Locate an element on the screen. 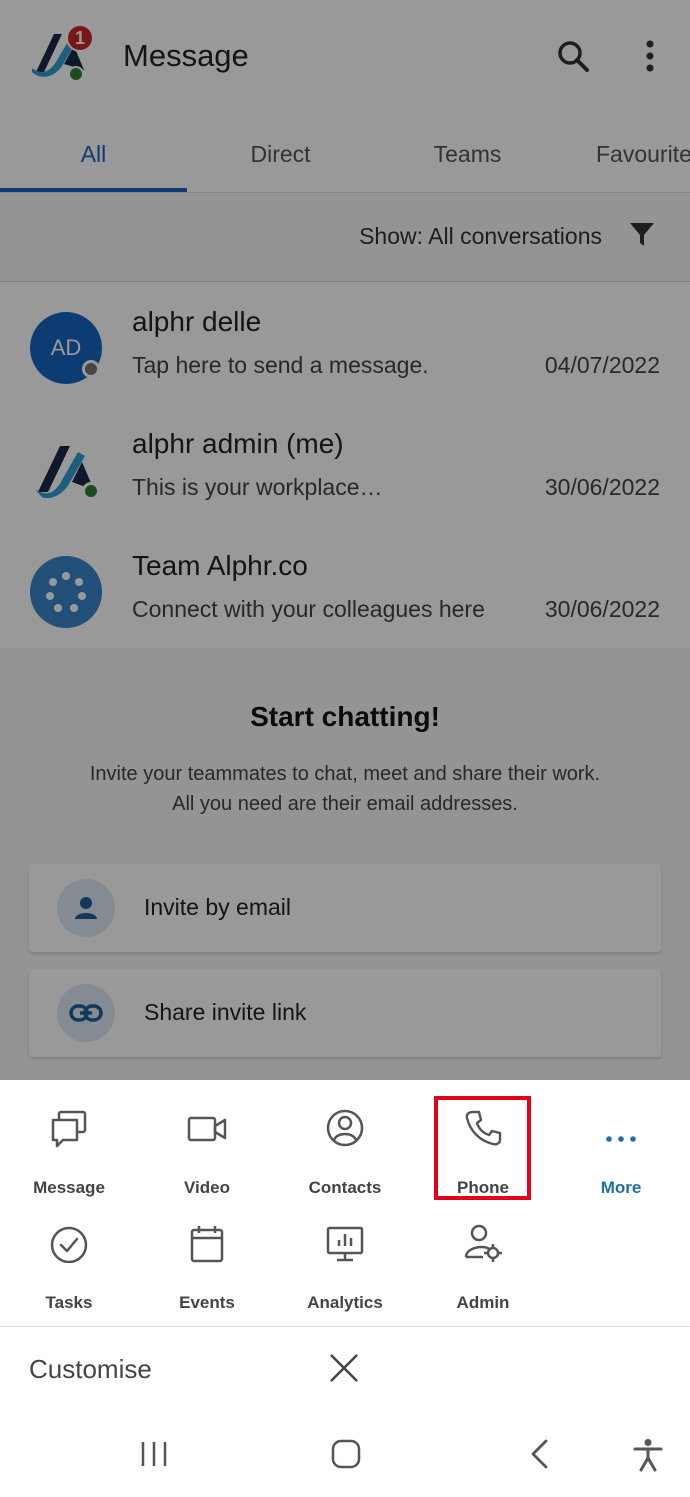  menu-item-contacts: Contacts is located at coordinates (345, 1150).